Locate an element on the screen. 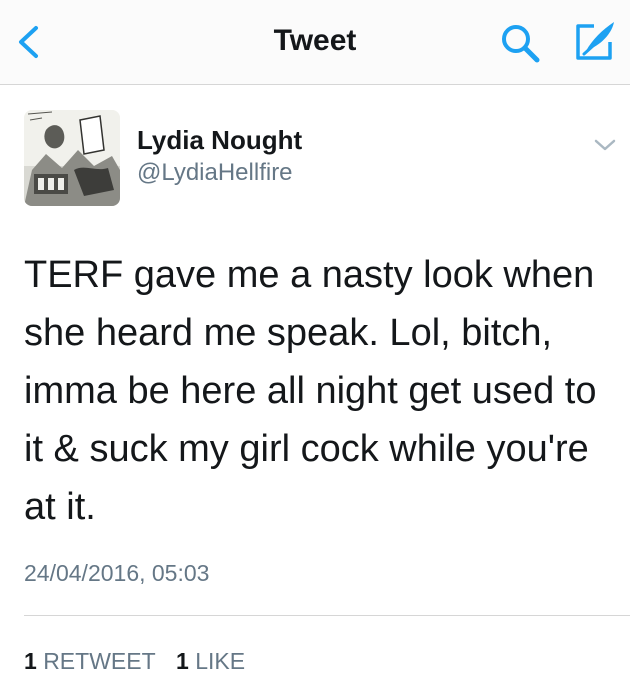 This screenshot has width=630, height=698. search-button is located at coordinates (520, 43).